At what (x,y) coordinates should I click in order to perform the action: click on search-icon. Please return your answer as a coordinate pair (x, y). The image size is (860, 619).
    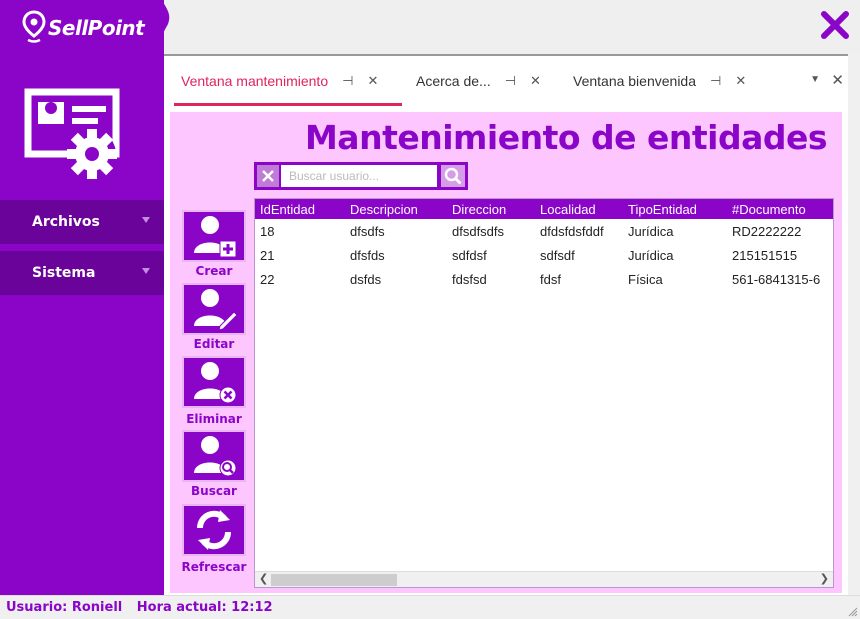
    Looking at the image, I should click on (453, 176).